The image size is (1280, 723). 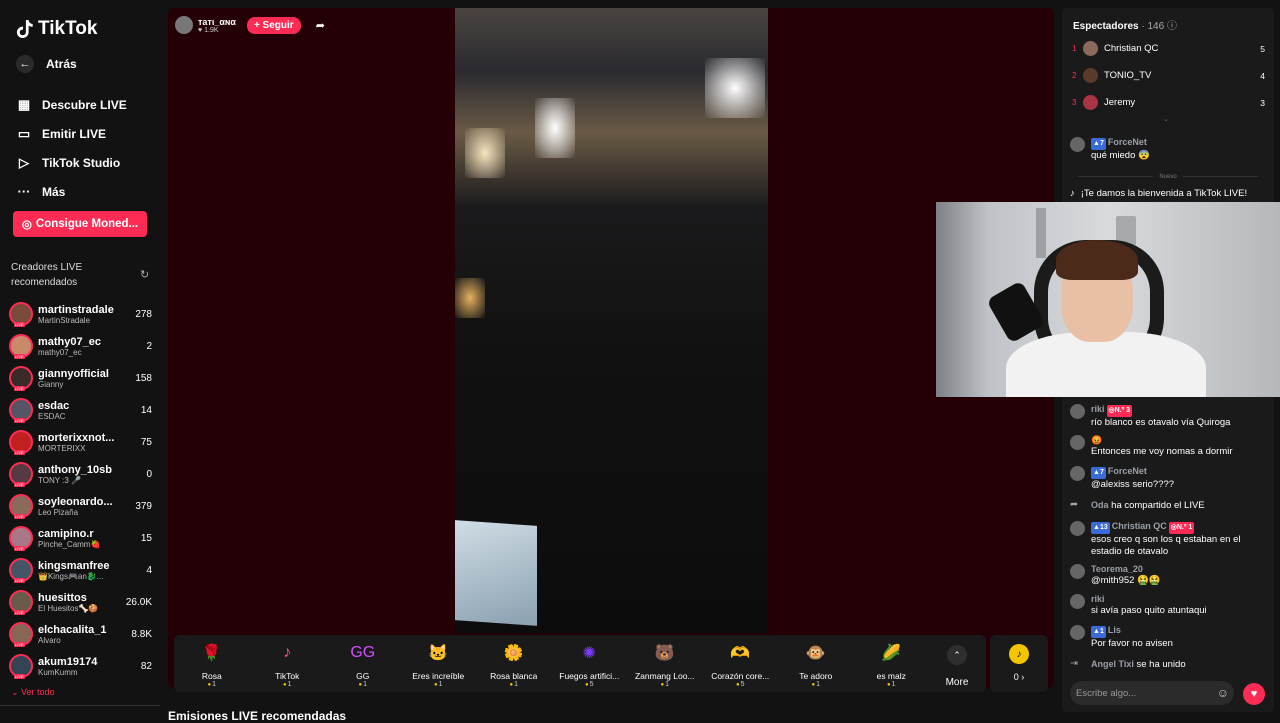 I want to click on chat-message: ▲1 Lis Por favor no avisen, so click(x=1170, y=637).